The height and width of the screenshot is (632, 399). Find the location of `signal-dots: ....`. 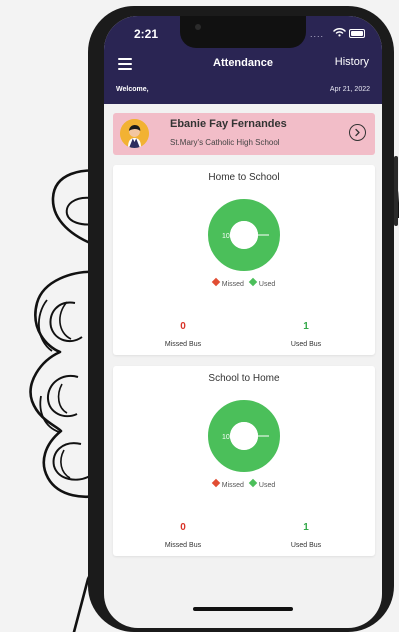

signal-dots: .... is located at coordinates (317, 34).